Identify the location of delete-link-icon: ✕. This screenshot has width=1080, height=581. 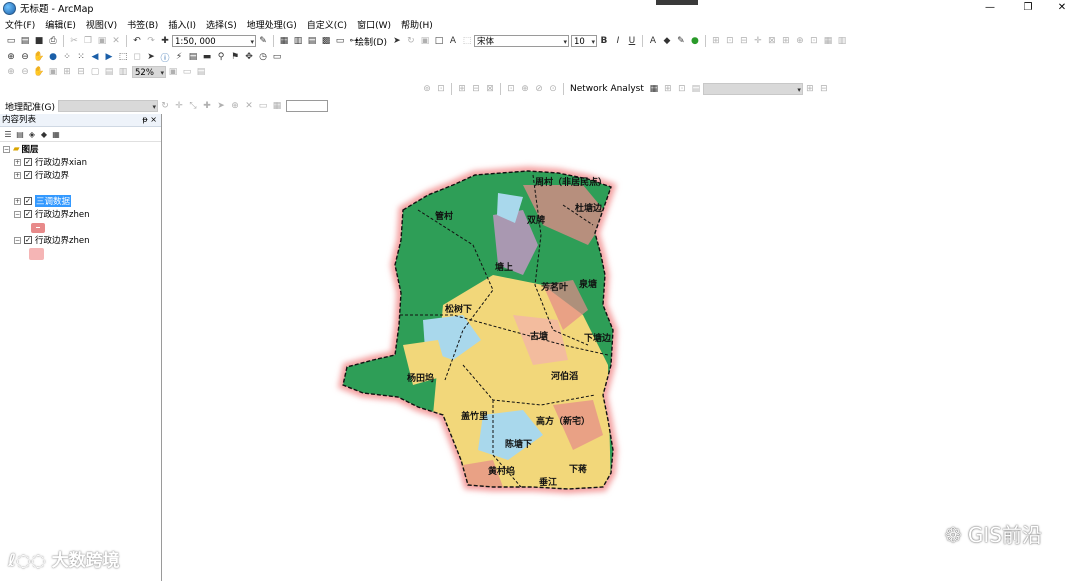
(249, 106).